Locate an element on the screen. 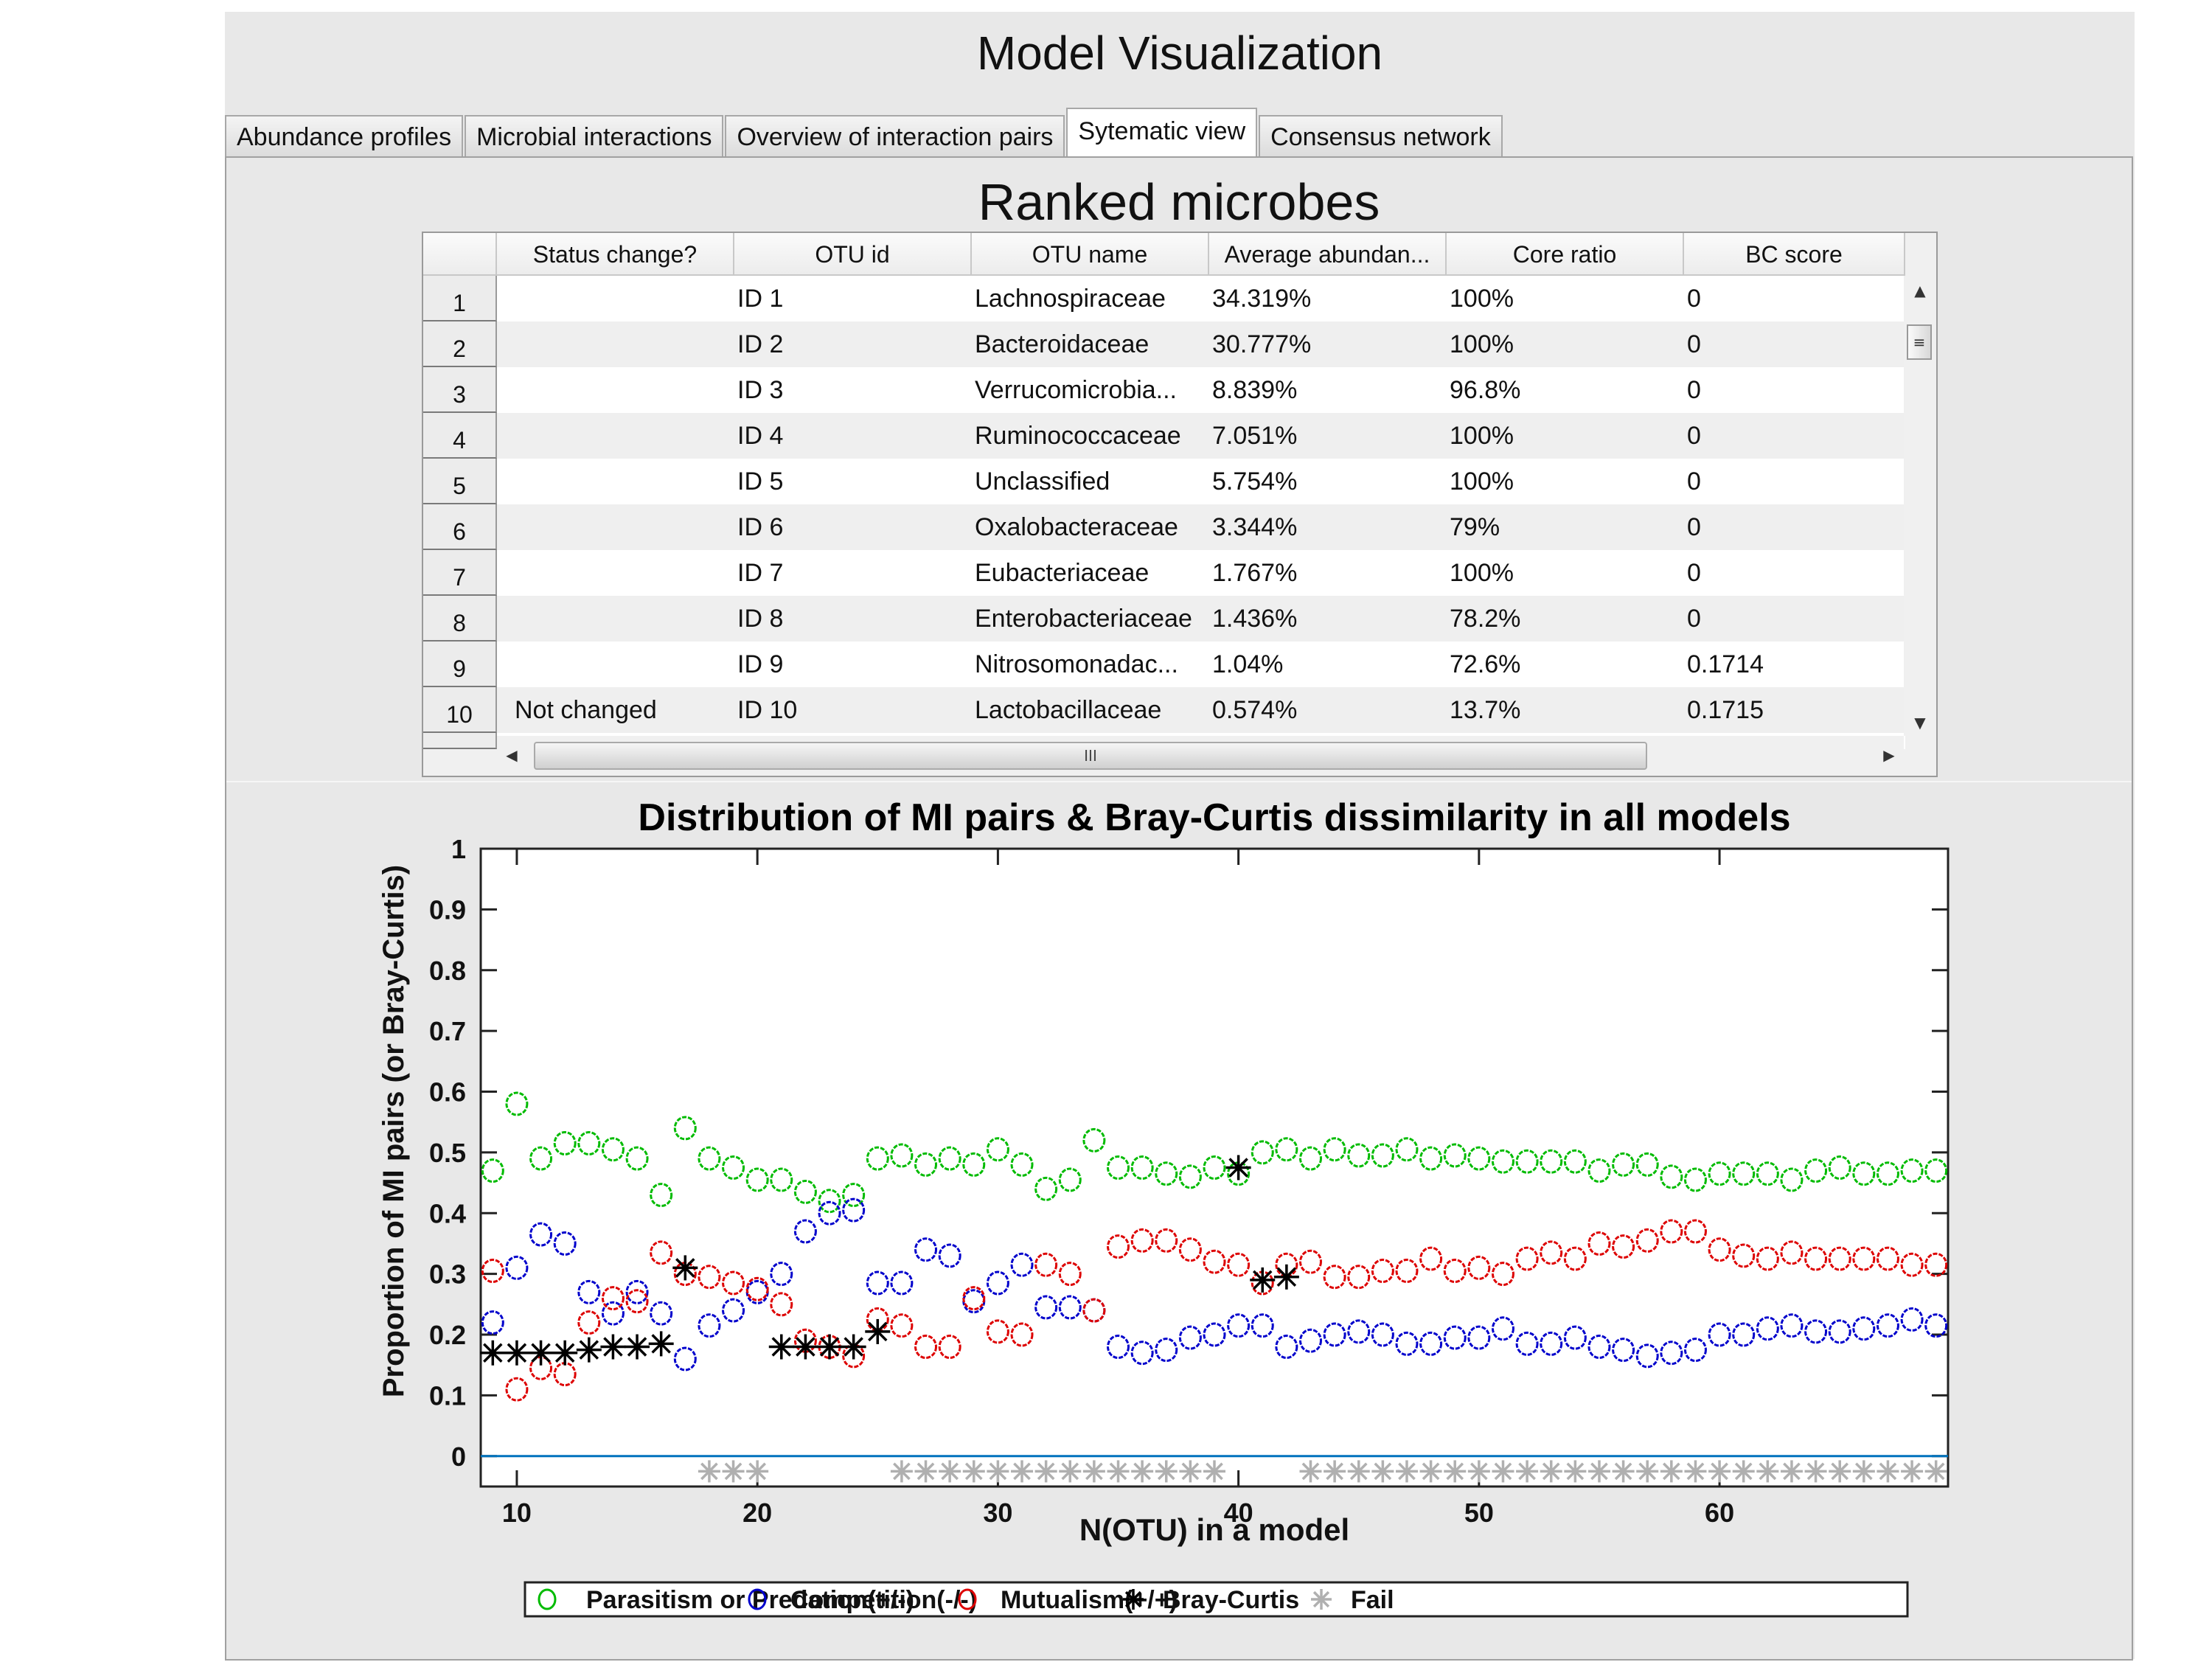 The image size is (2212, 1662). column-header-bc-score: BC score is located at coordinates (1794, 254).